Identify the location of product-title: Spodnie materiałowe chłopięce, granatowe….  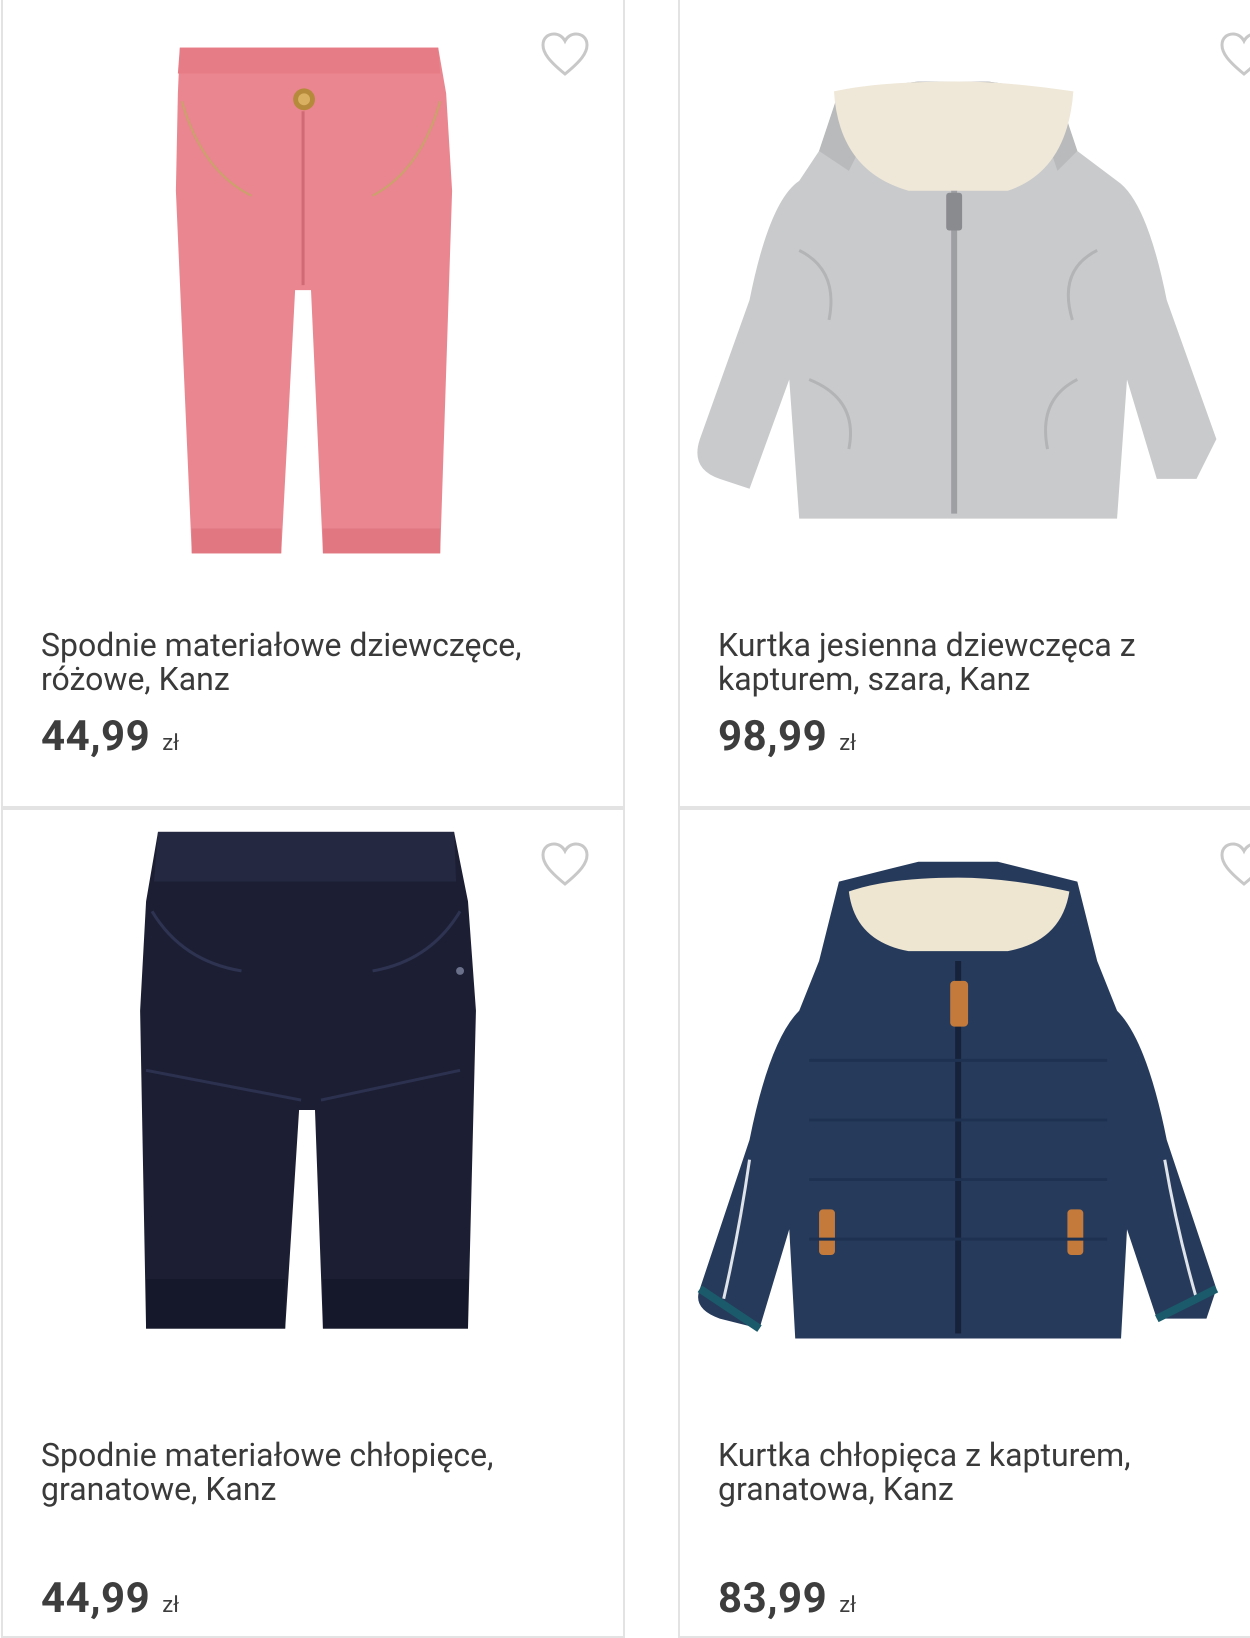
(321, 1472).